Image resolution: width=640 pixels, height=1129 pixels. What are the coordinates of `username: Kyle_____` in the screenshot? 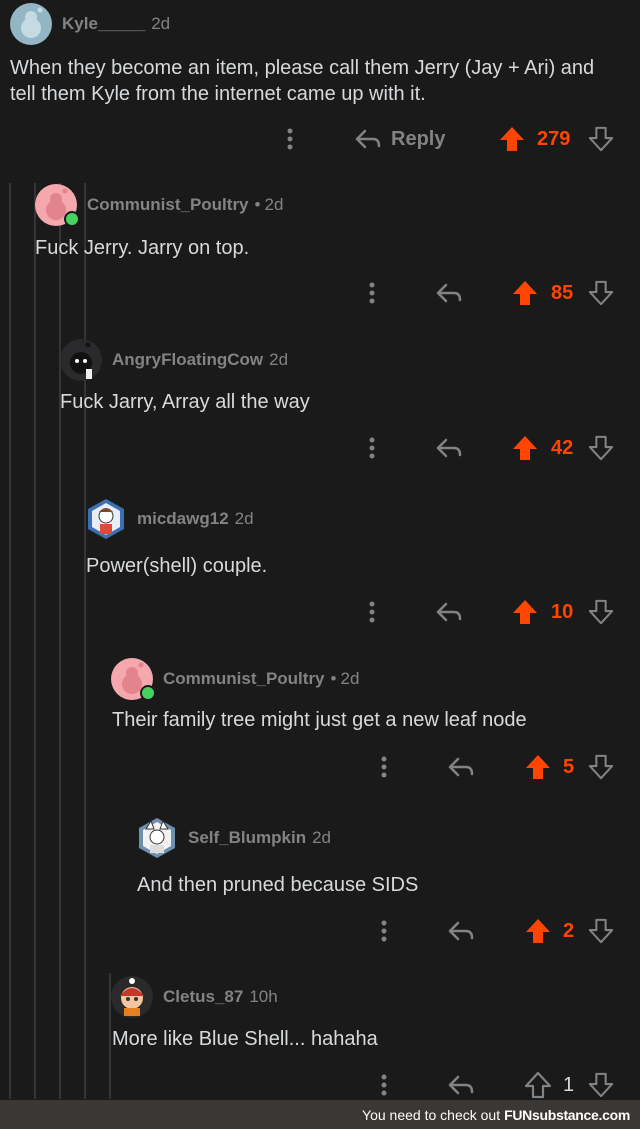 It's located at (103, 24).